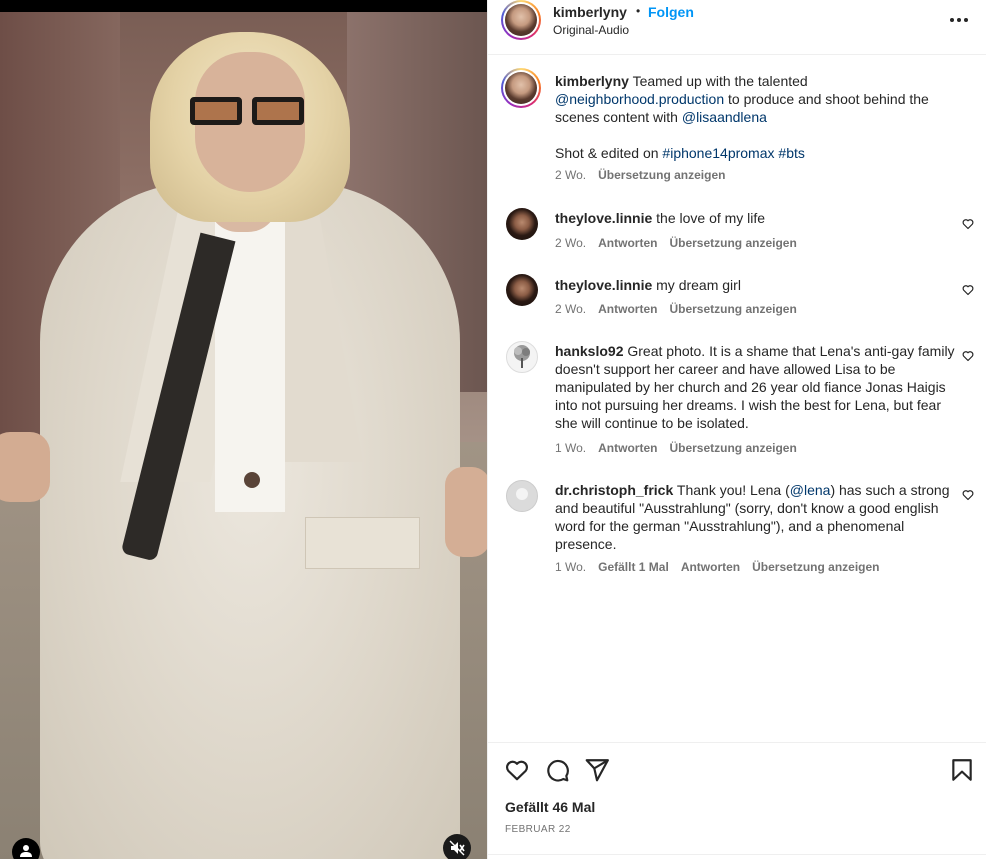 This screenshot has height=859, width=986. Describe the element at coordinates (696, 285) in the screenshot. I see `comment-body: my dream girl` at that location.